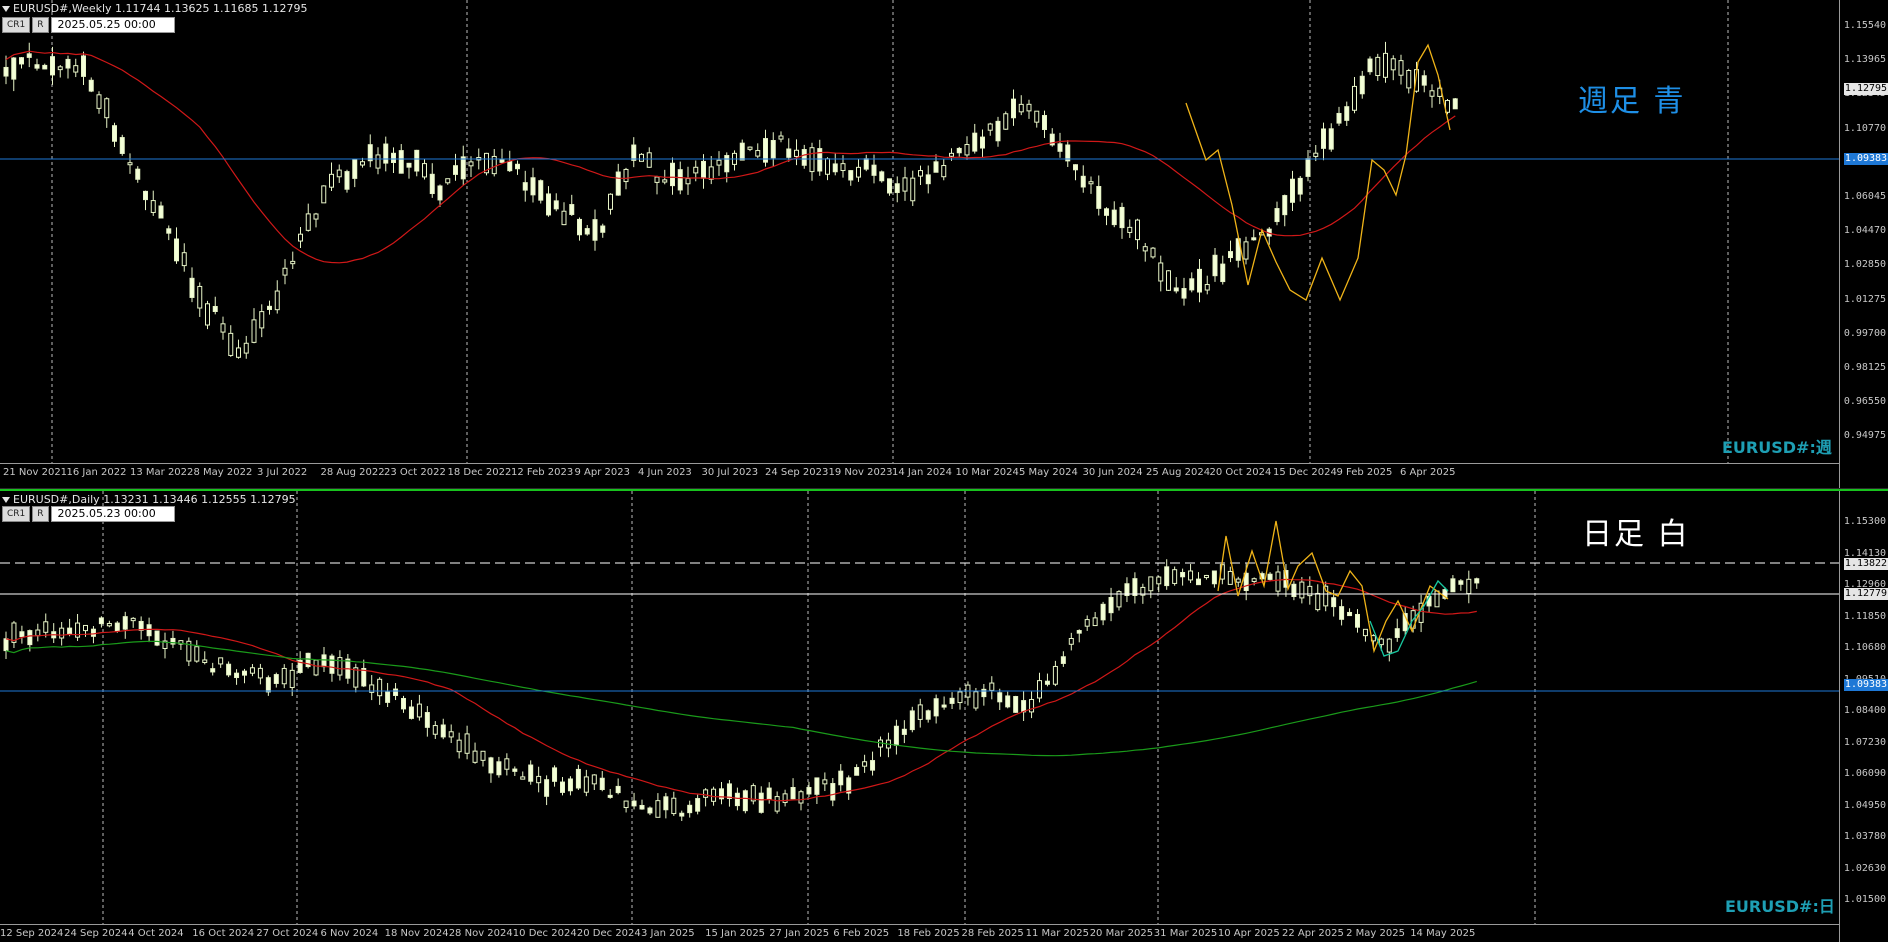 The width and height of the screenshot is (1888, 942). What do you see at coordinates (162, 472) in the screenshot?
I see `weekly-time-label: 13 Mar 2022` at bounding box center [162, 472].